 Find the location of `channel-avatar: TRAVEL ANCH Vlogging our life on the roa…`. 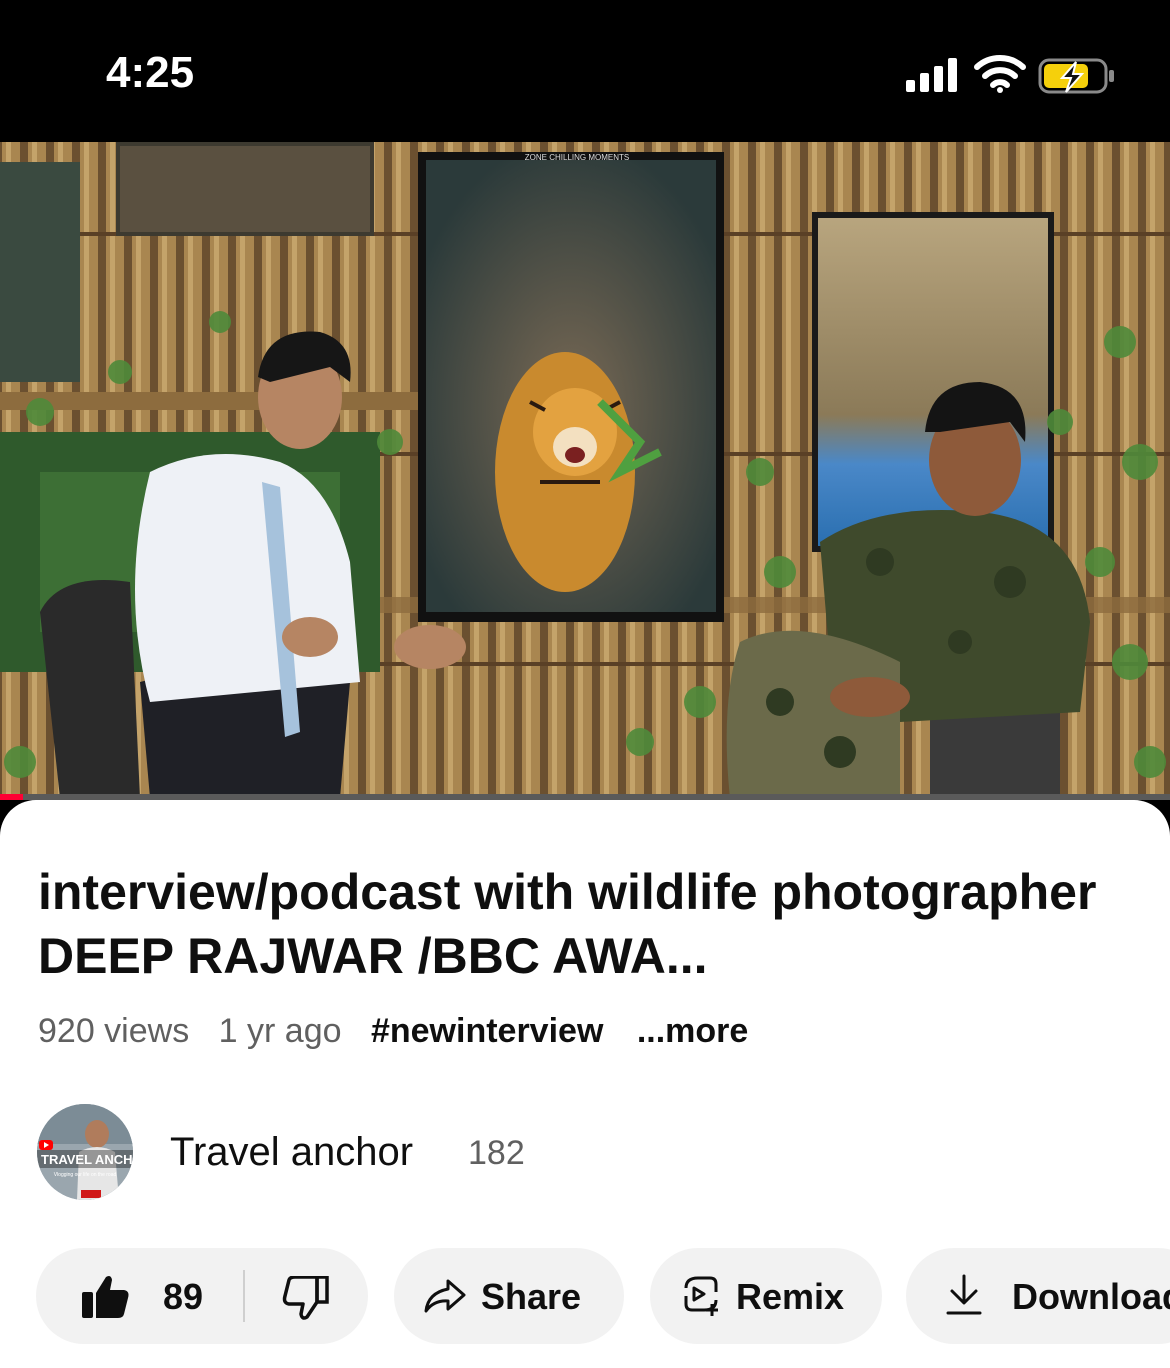

channel-avatar: TRAVEL ANCH Vlogging our life on the roa… is located at coordinates (85, 1152).